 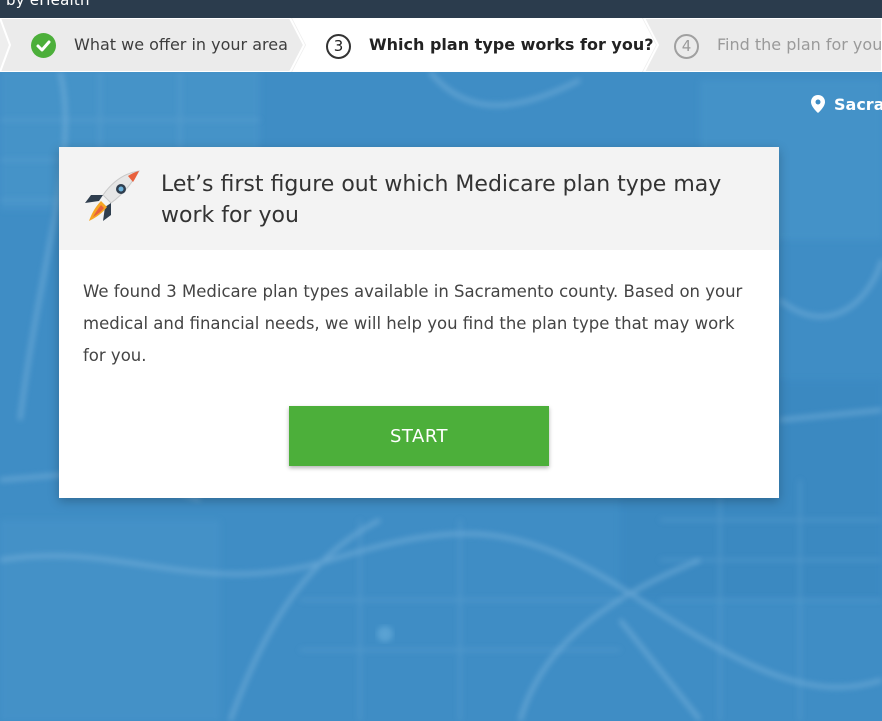 What do you see at coordinates (799, 44) in the screenshot?
I see `step-find-the-plan: Find the plan for you` at bounding box center [799, 44].